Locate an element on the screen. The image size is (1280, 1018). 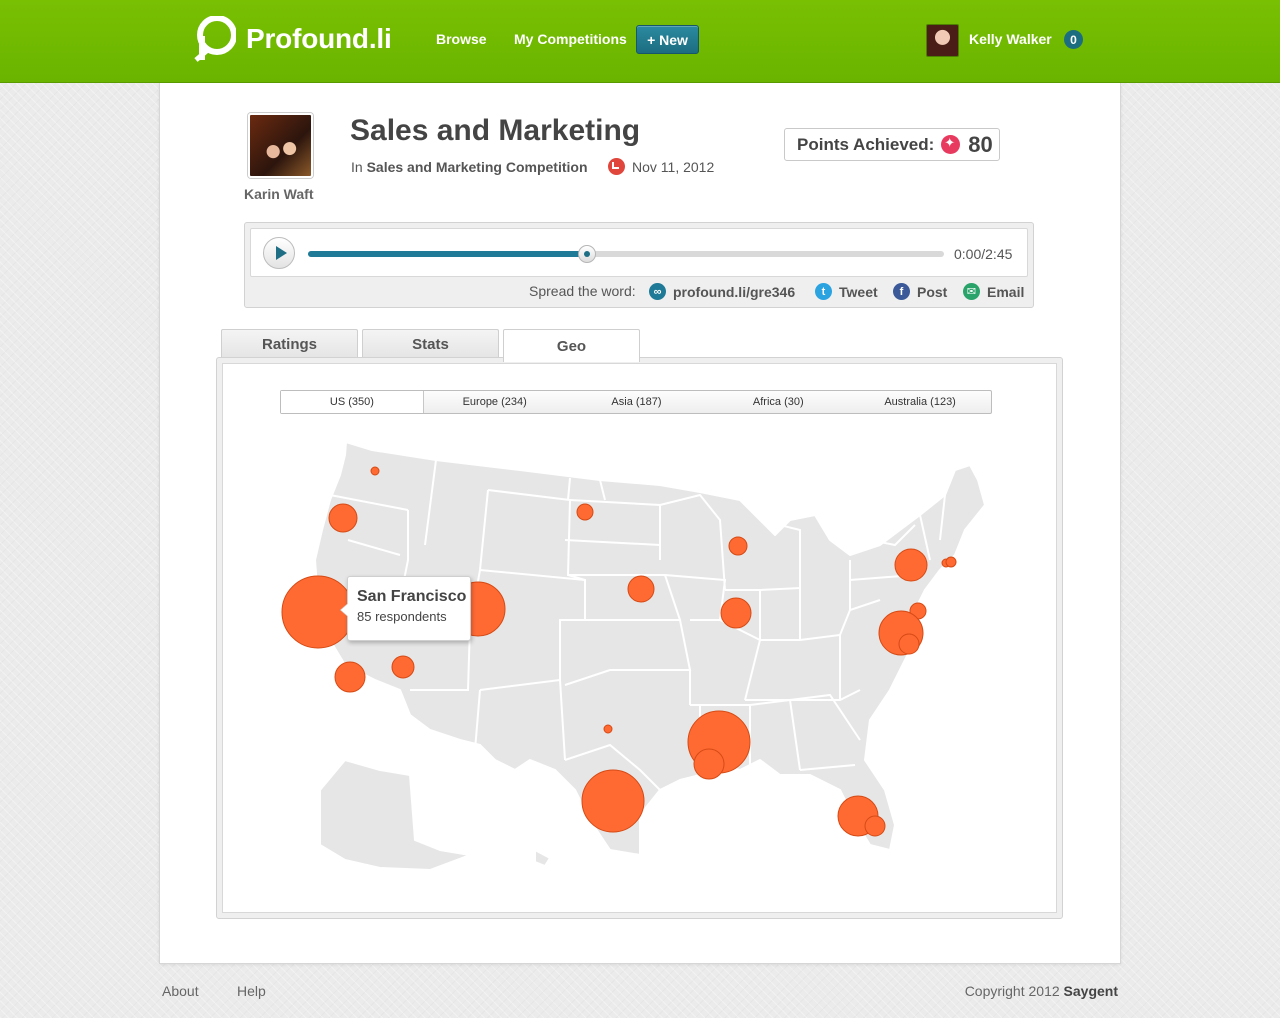
company-link: Saygent is located at coordinates (1091, 991).